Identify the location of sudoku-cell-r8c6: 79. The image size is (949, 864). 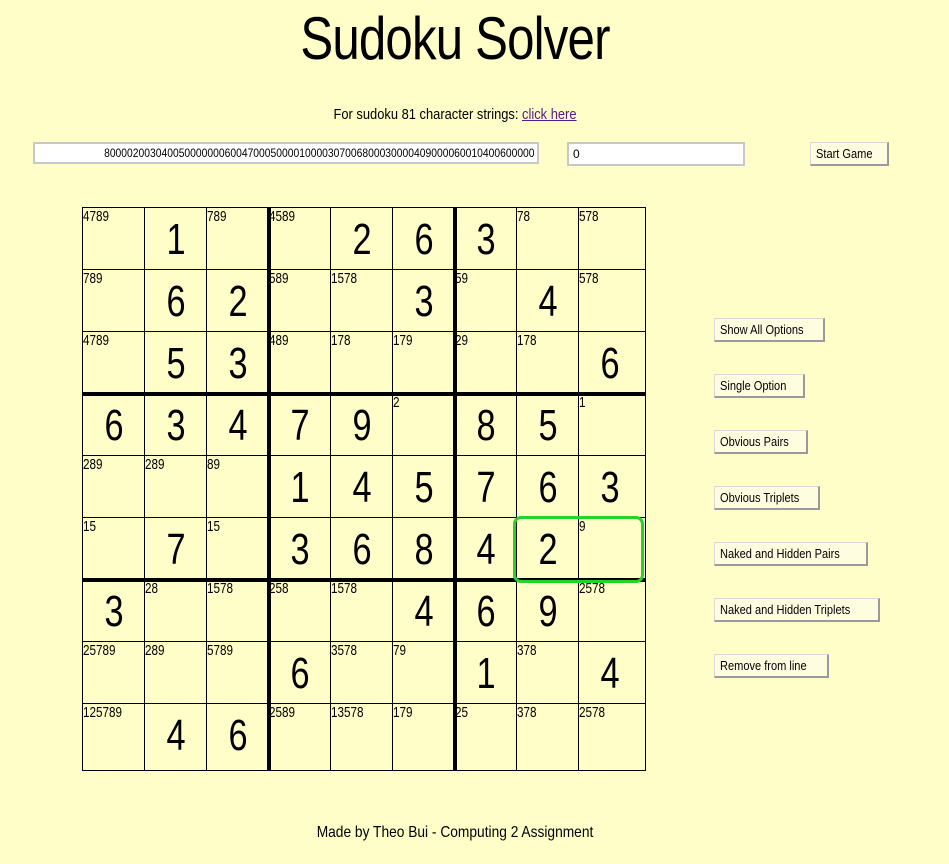
(424, 673).